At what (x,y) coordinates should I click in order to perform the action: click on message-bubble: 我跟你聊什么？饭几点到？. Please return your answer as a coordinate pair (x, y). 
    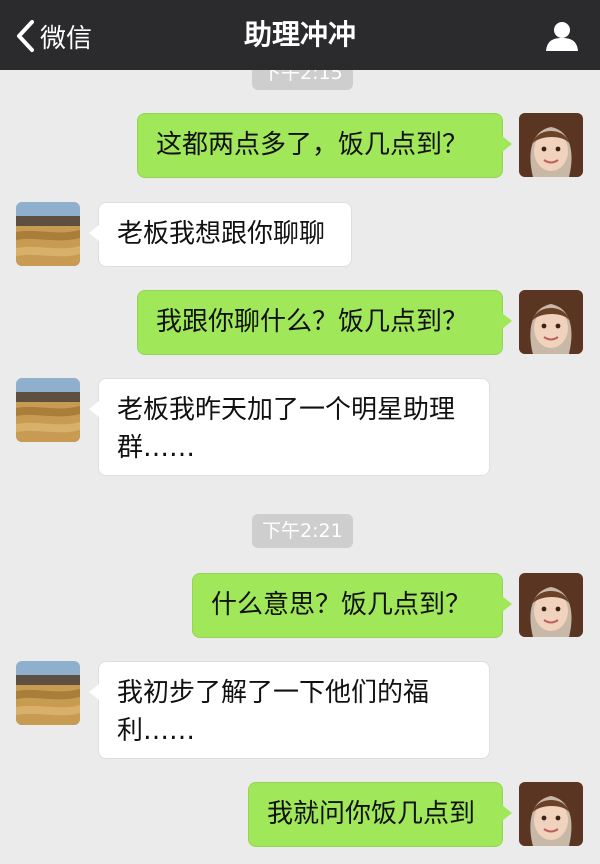
    Looking at the image, I should click on (324, 322).